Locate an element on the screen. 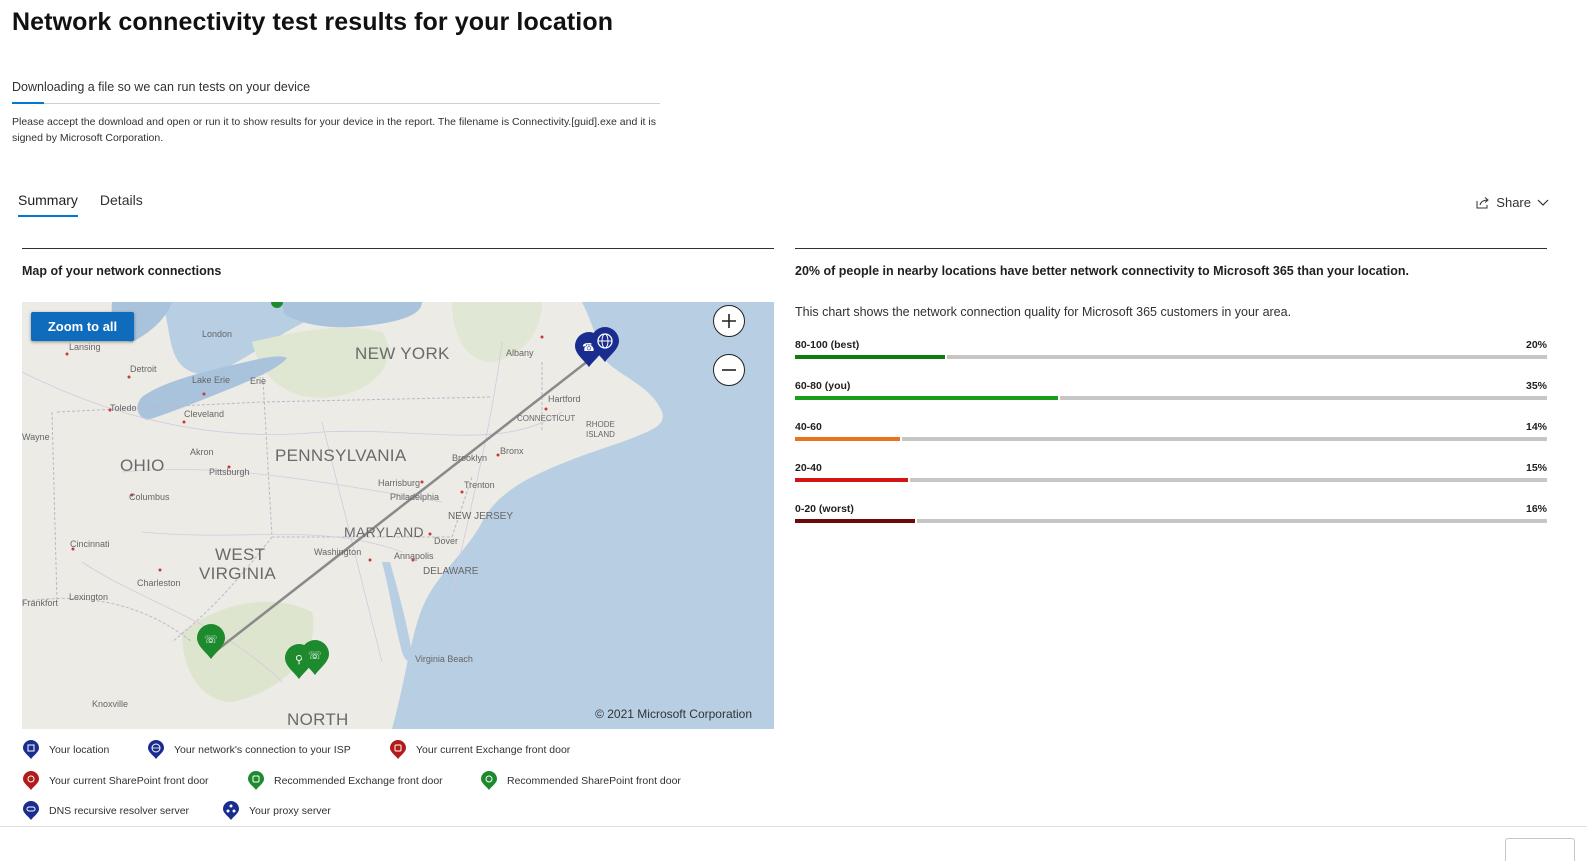 The width and height of the screenshot is (1587, 861). tab-summary: Summary is located at coordinates (48, 204).